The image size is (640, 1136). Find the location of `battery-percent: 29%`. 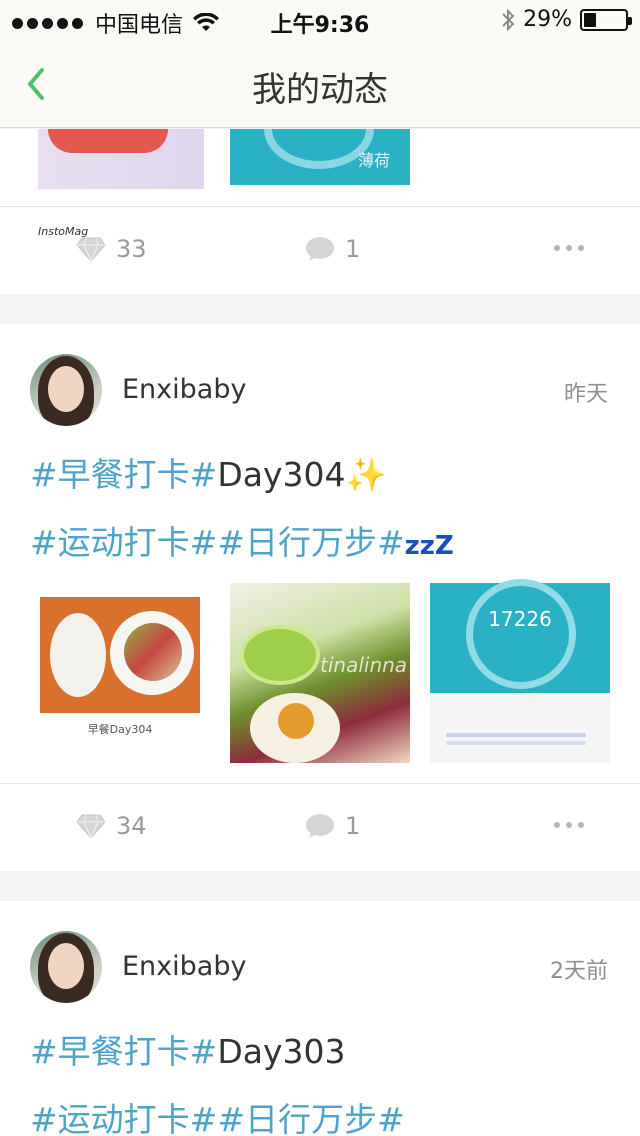

battery-percent: 29% is located at coordinates (547, 19).